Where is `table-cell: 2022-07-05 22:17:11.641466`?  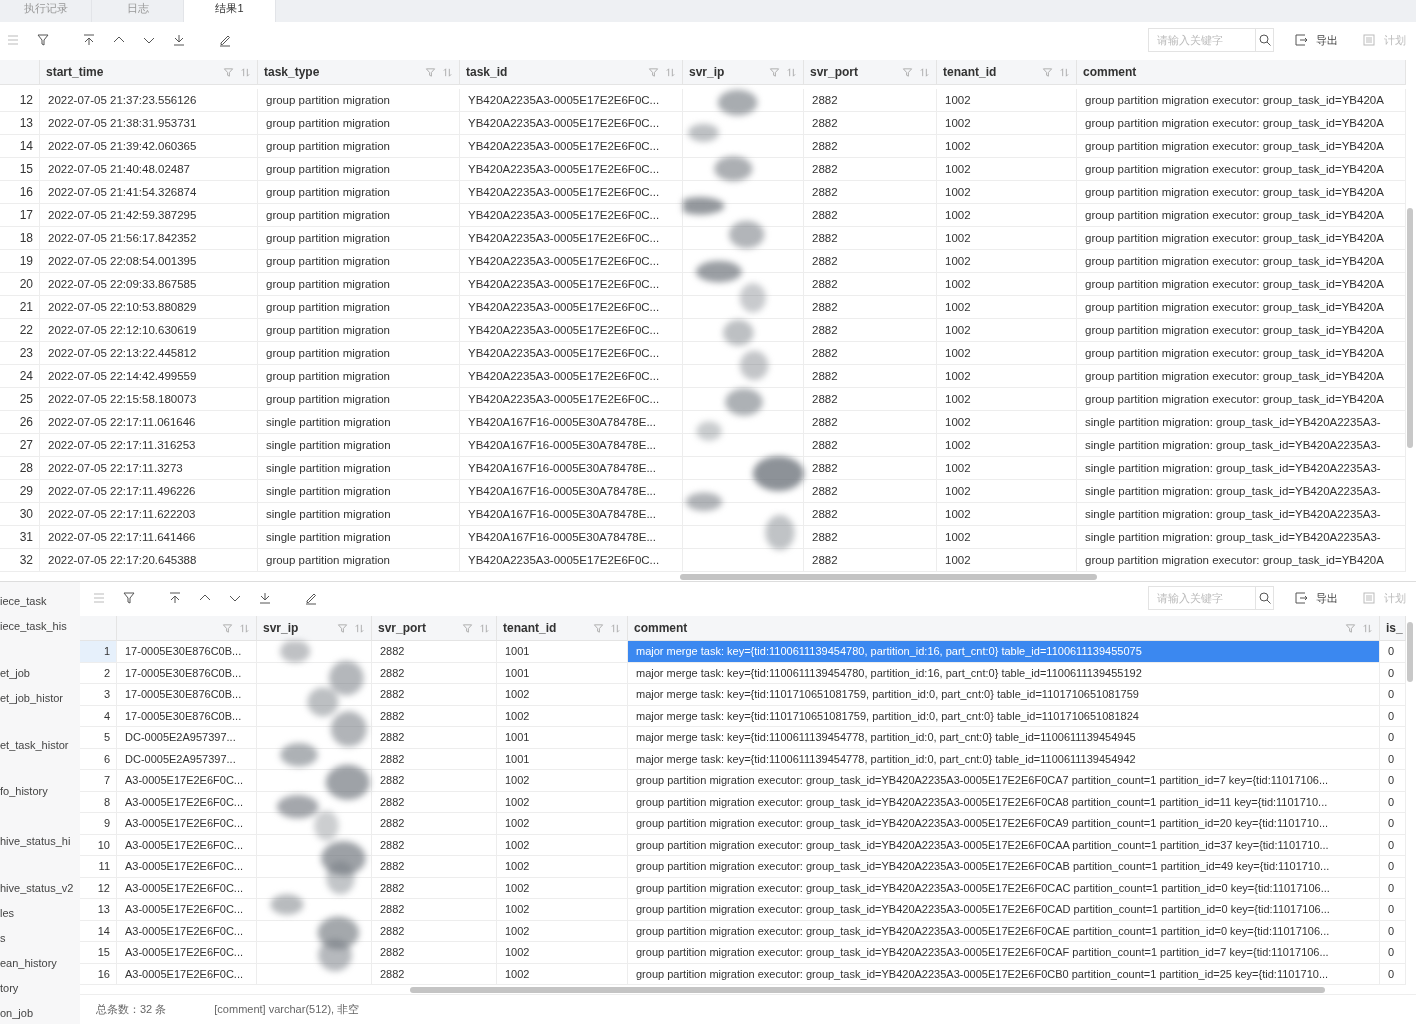 table-cell: 2022-07-05 22:17:11.641466 is located at coordinates (122, 537).